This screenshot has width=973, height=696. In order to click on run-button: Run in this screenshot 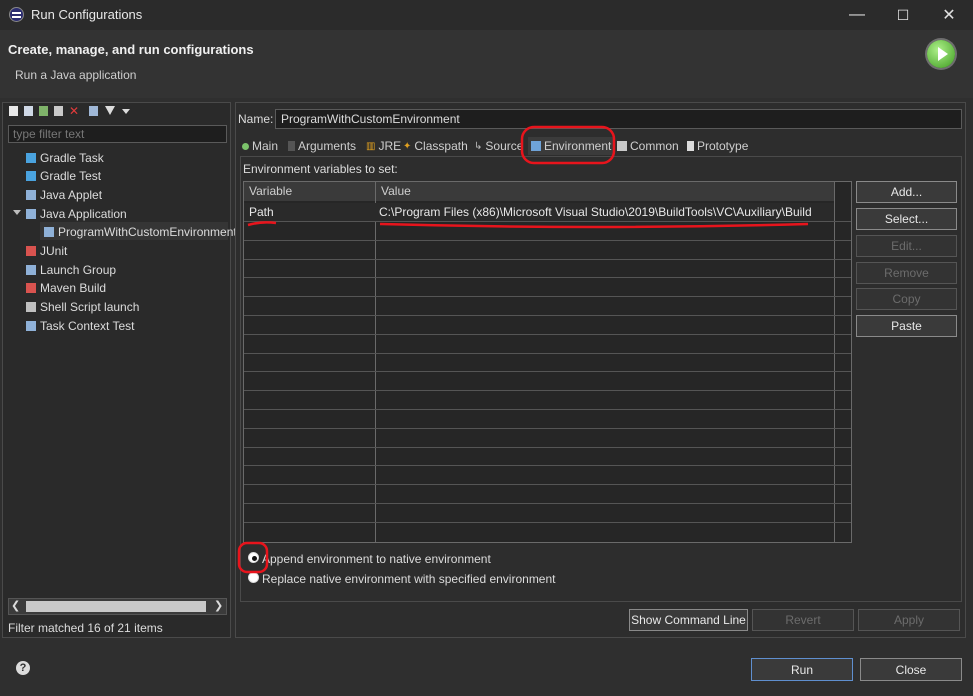, I will do `click(802, 669)`.